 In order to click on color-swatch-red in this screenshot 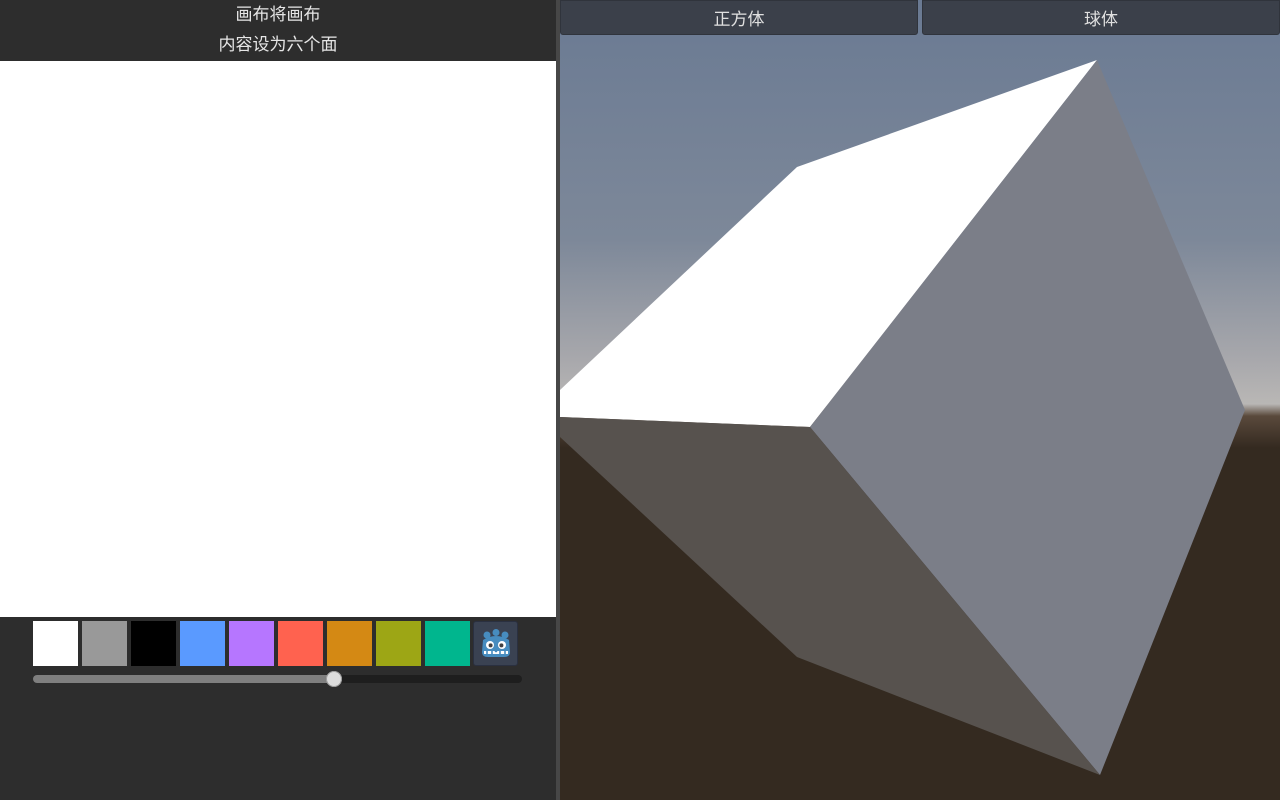, I will do `click(300, 643)`.